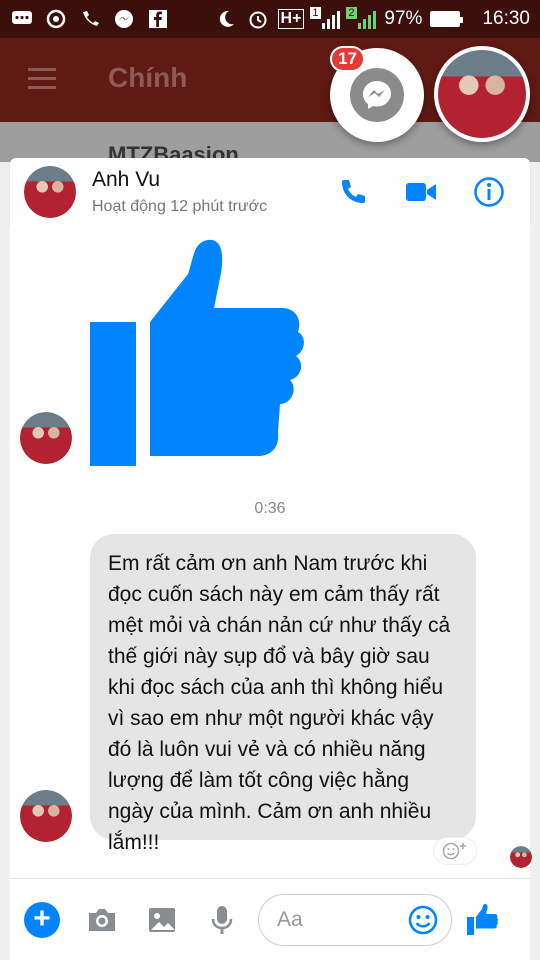 The width and height of the screenshot is (540, 960). Describe the element at coordinates (226, 19) in the screenshot. I see `moon-icon` at that location.